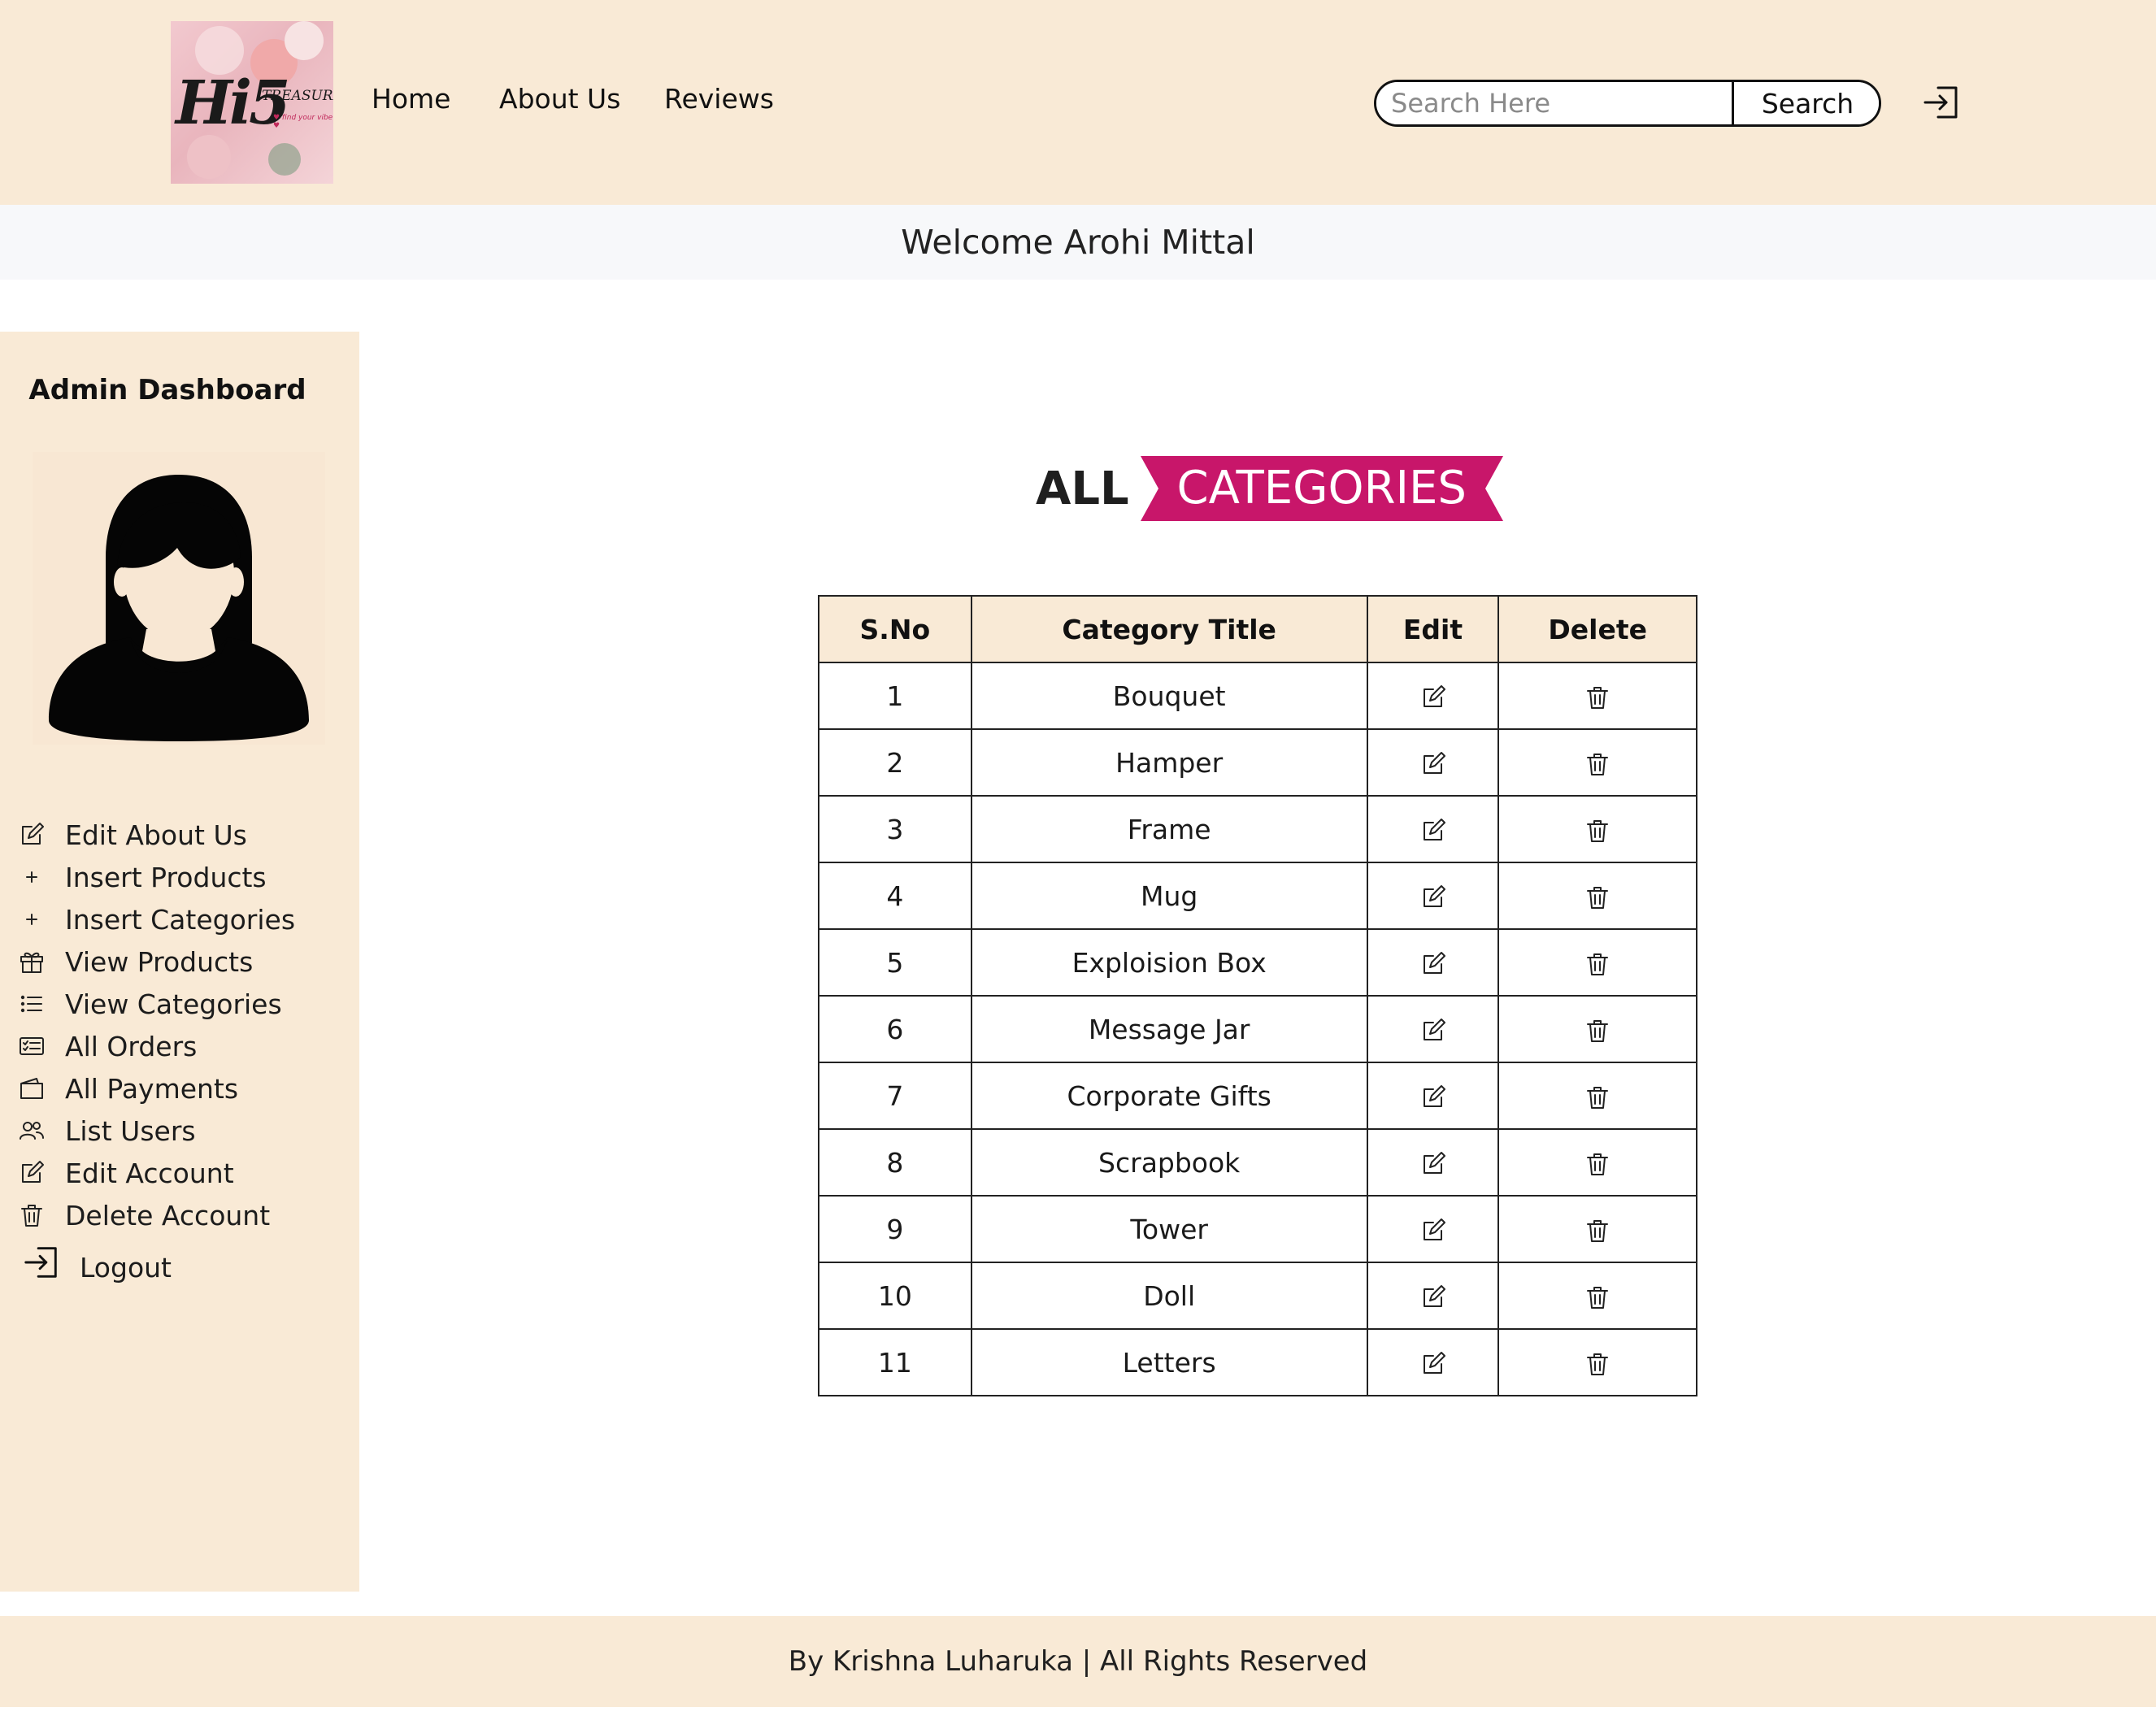 The image size is (2156, 1733). Describe the element at coordinates (895, 696) in the screenshot. I see `cell-sno: 1` at that location.